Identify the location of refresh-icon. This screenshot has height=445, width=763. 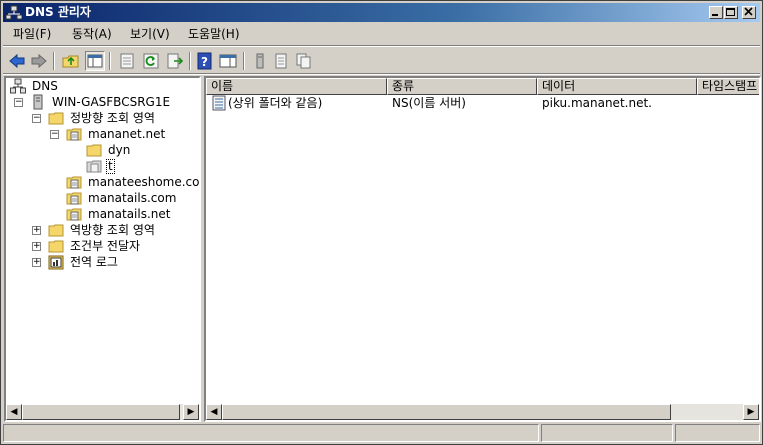
(151, 61).